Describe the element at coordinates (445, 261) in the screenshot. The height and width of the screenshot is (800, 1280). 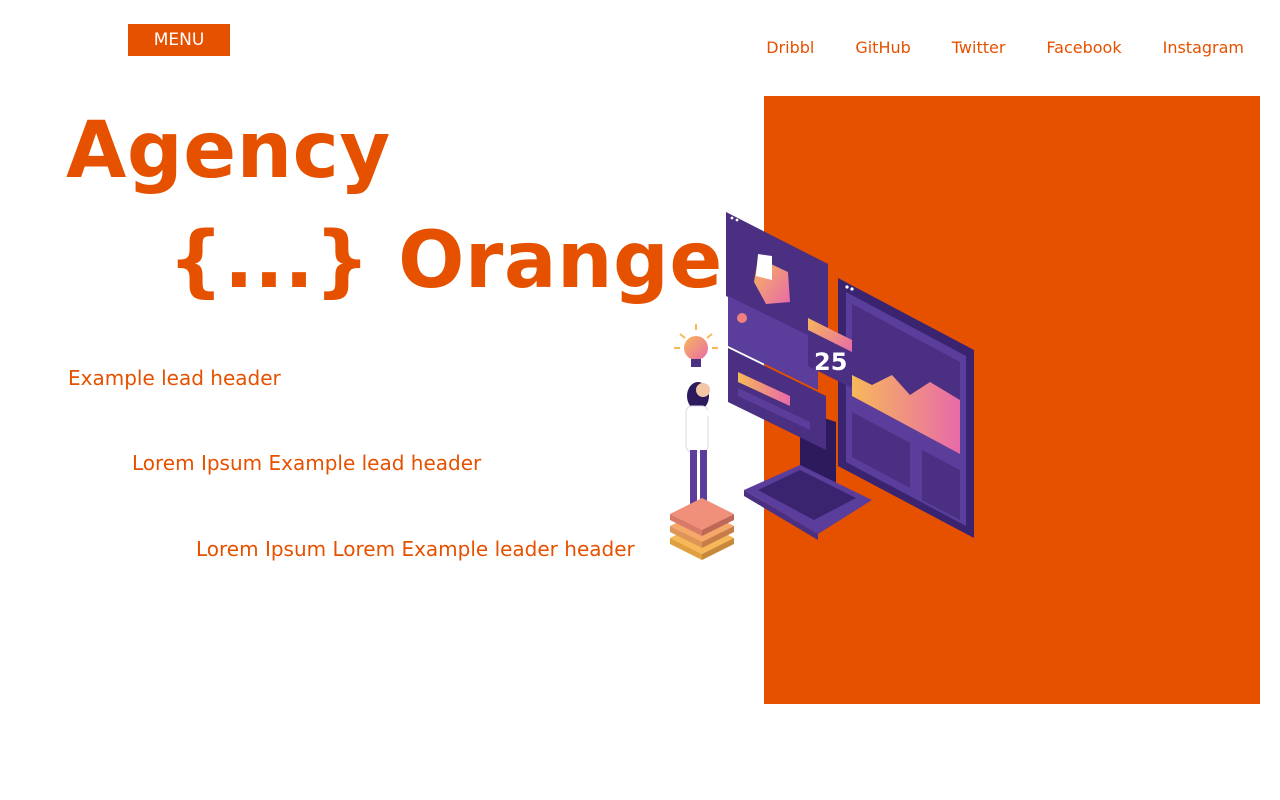
I see `hero-title-line-2: {...} Orange` at that location.